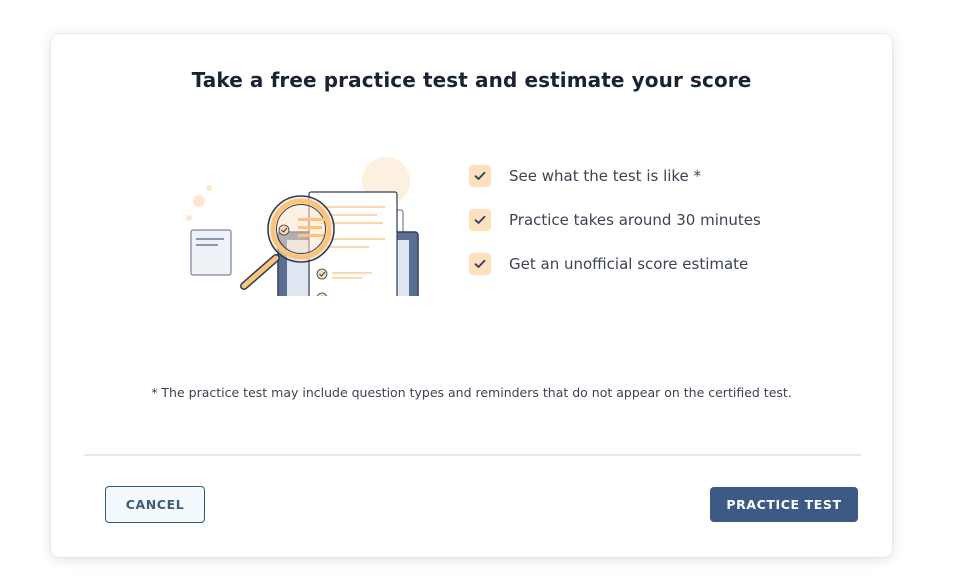 The width and height of the screenshot is (972, 577). Describe the element at coordinates (155, 504) in the screenshot. I see `cancel-button: CANCEL` at that location.